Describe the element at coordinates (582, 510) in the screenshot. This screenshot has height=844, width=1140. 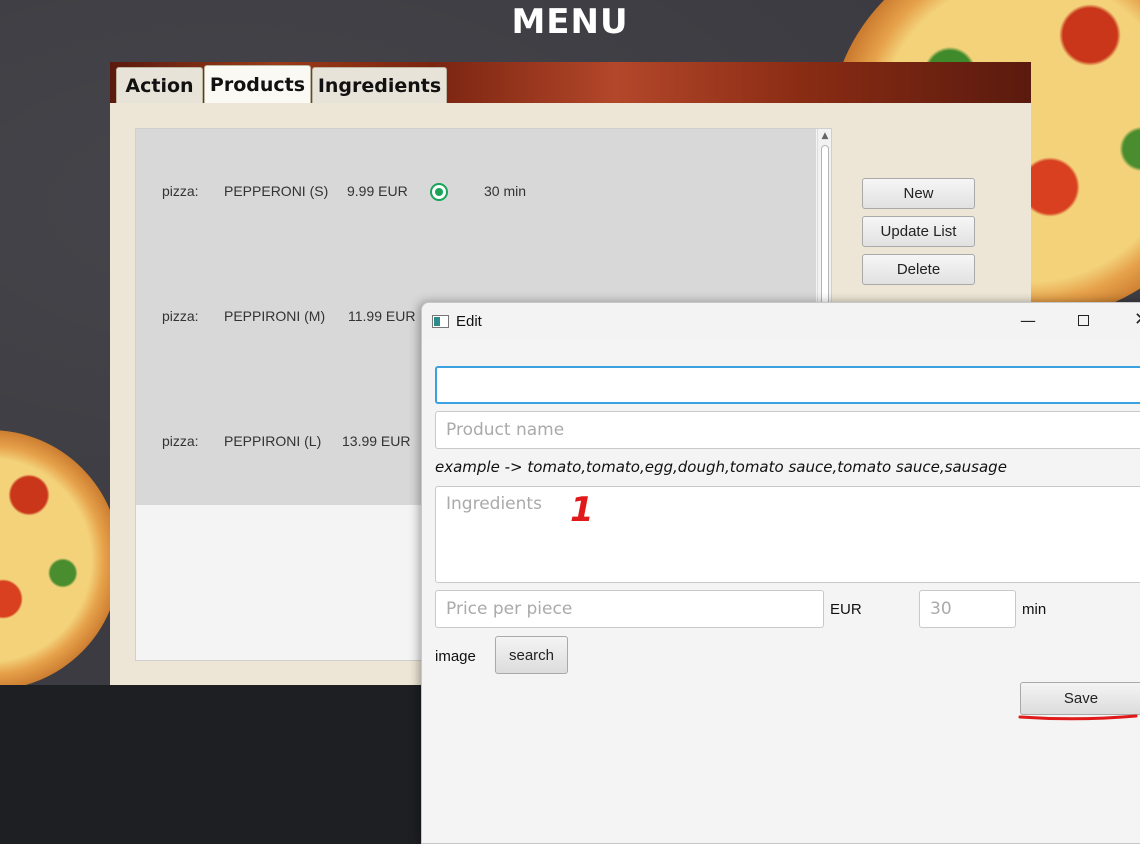
I see `annotation-number: 1` at that location.